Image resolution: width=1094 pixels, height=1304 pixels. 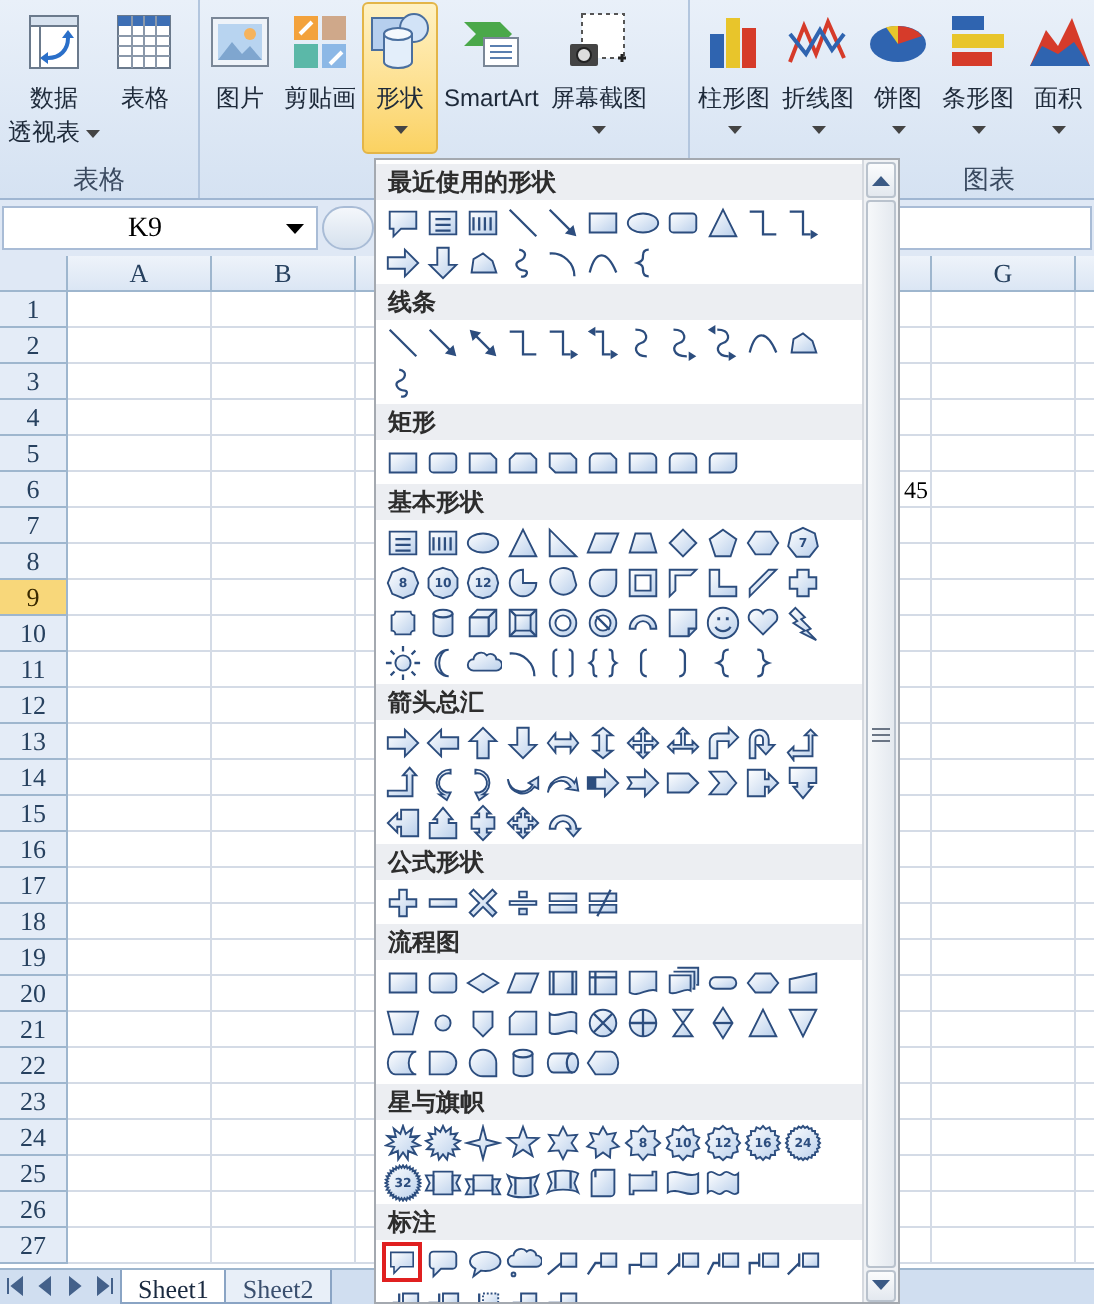 I want to click on pivot-table-button: 数据 透视表, so click(x=54, y=78).